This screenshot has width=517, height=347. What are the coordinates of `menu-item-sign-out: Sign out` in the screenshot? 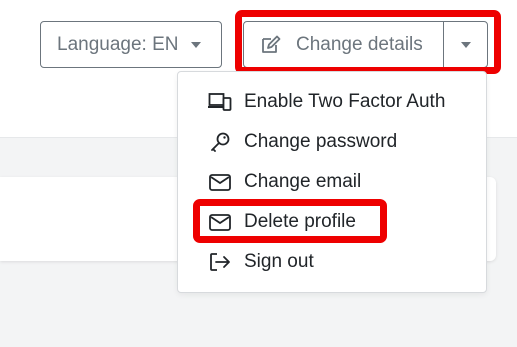 It's located at (332, 262).